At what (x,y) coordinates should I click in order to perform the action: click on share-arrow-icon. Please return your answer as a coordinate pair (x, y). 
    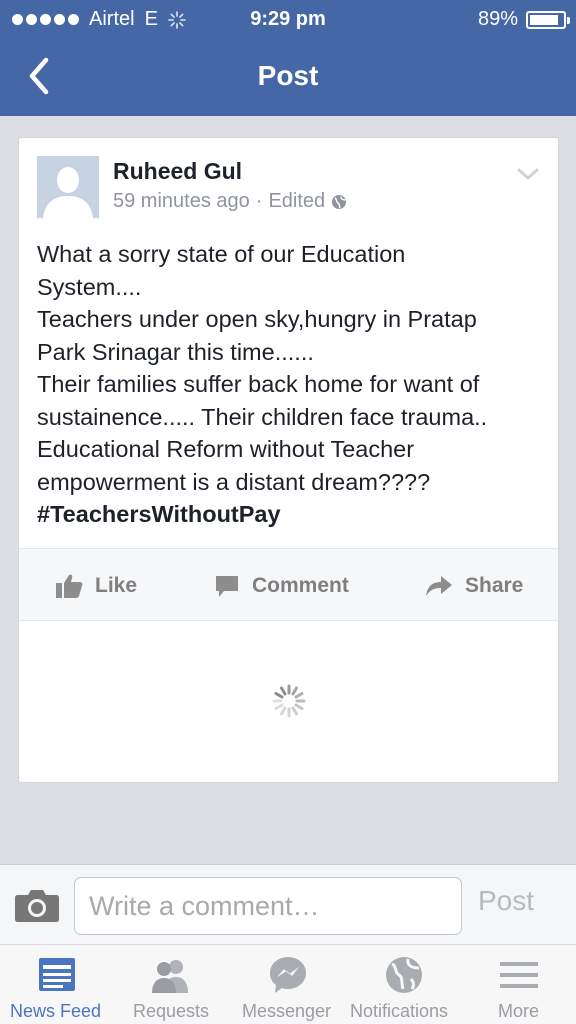
    Looking at the image, I should click on (439, 585).